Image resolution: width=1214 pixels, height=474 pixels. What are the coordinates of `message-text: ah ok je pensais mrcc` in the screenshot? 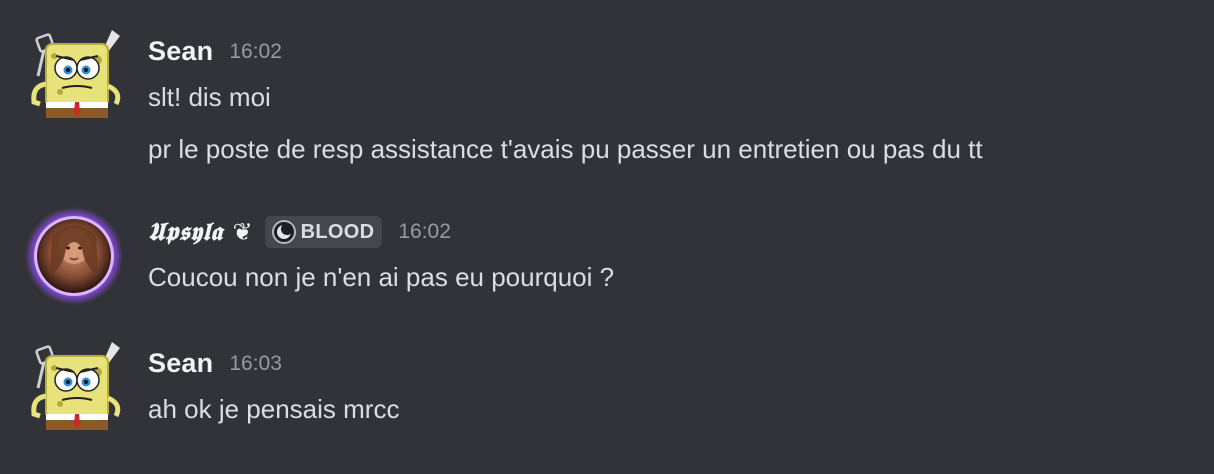 It's located at (274, 409).